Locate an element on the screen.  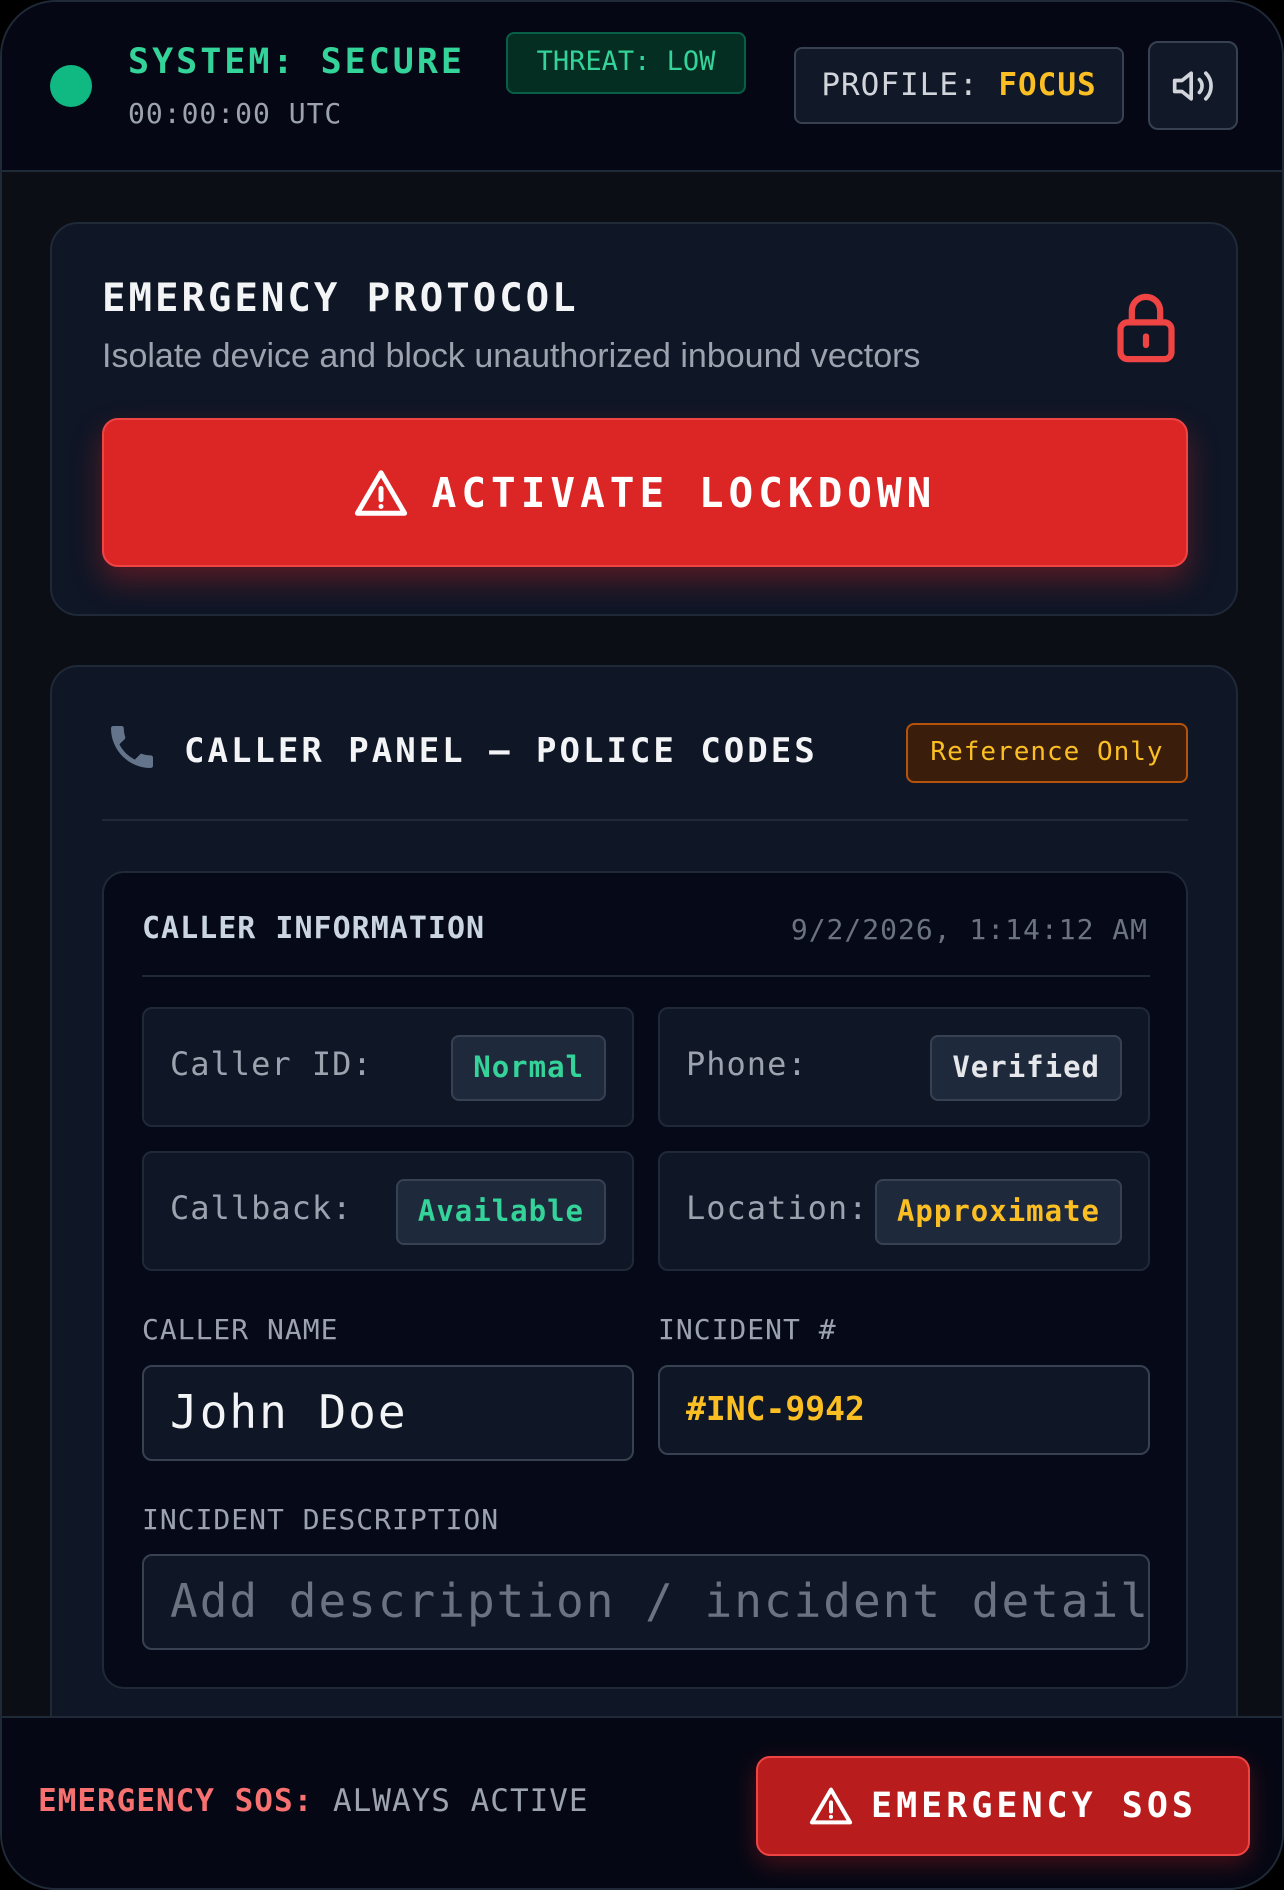
caller-information-timestamp: 9/2/2026, 1:14:12 AM is located at coordinates (969, 929).